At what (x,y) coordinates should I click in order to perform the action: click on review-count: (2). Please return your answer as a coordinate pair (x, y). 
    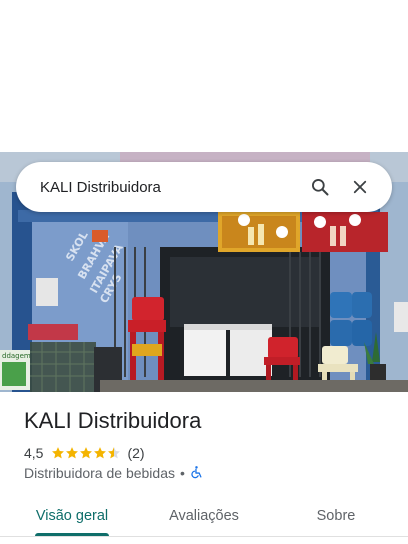
    Looking at the image, I should click on (135, 453).